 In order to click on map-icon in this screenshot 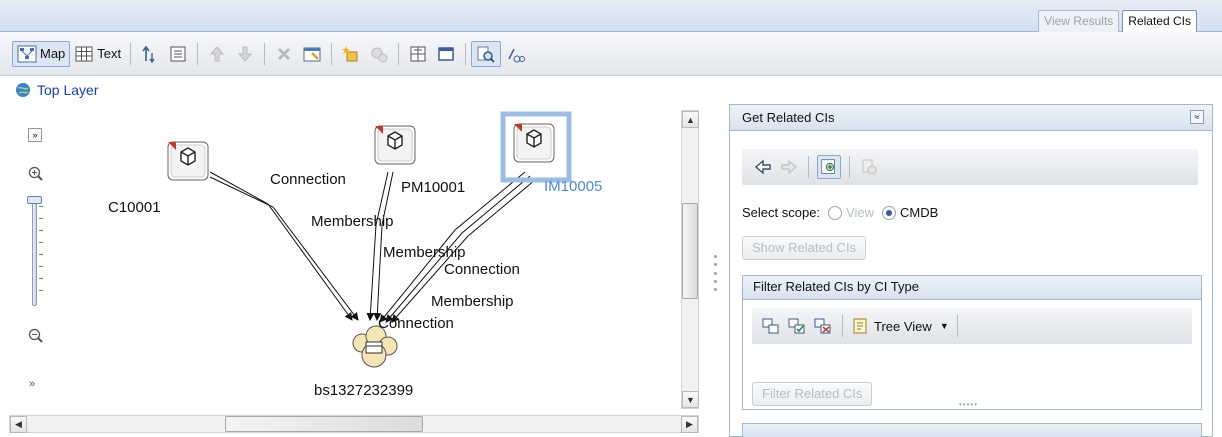, I will do `click(27, 53)`.